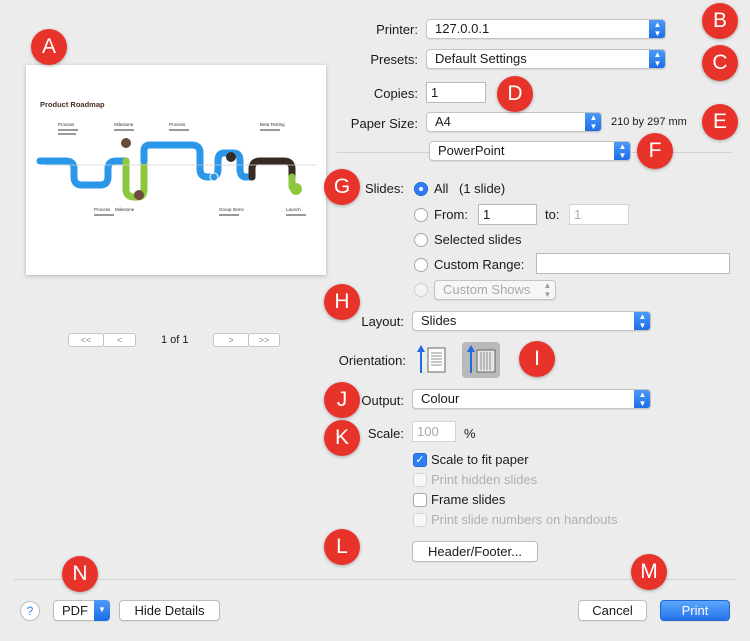 The image size is (750, 641). I want to click on slides-all-label: All, so click(441, 188).